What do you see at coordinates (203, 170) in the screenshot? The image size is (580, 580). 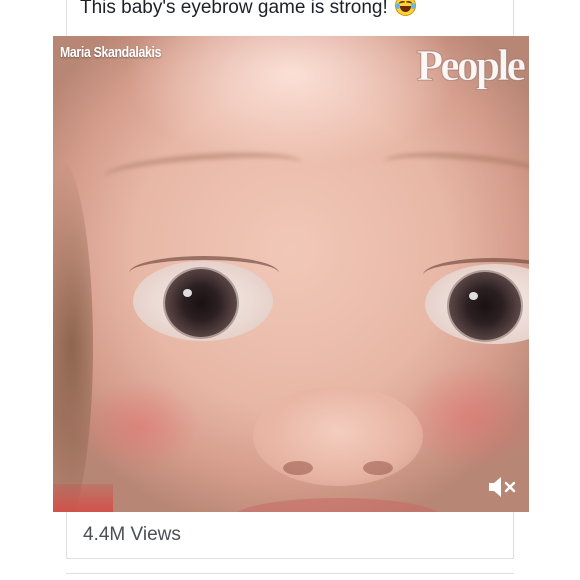 I see `video-frame-left-eyebrow` at bounding box center [203, 170].